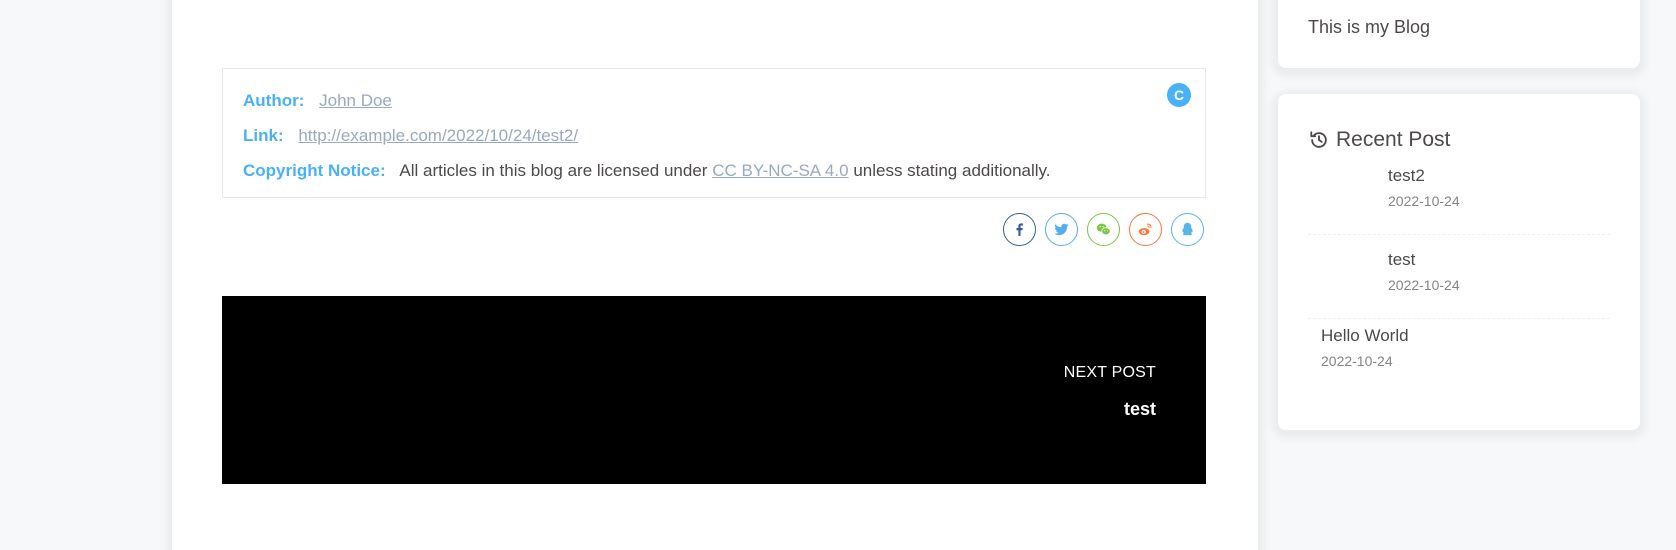 This screenshot has width=1676, height=550. Describe the element at coordinates (1109, 372) in the screenshot. I see `next-post-label: NEXT POST` at that location.